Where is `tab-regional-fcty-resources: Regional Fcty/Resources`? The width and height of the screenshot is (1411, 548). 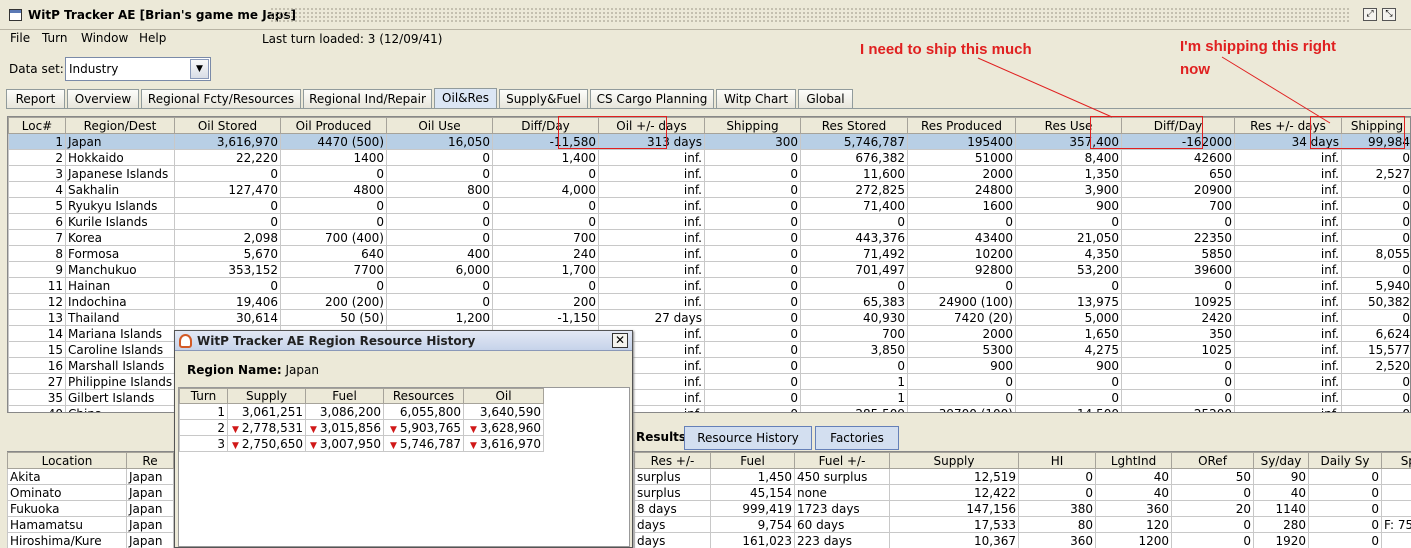
tab-regional-fcty-resources: Regional Fcty/Resources is located at coordinates (221, 99).